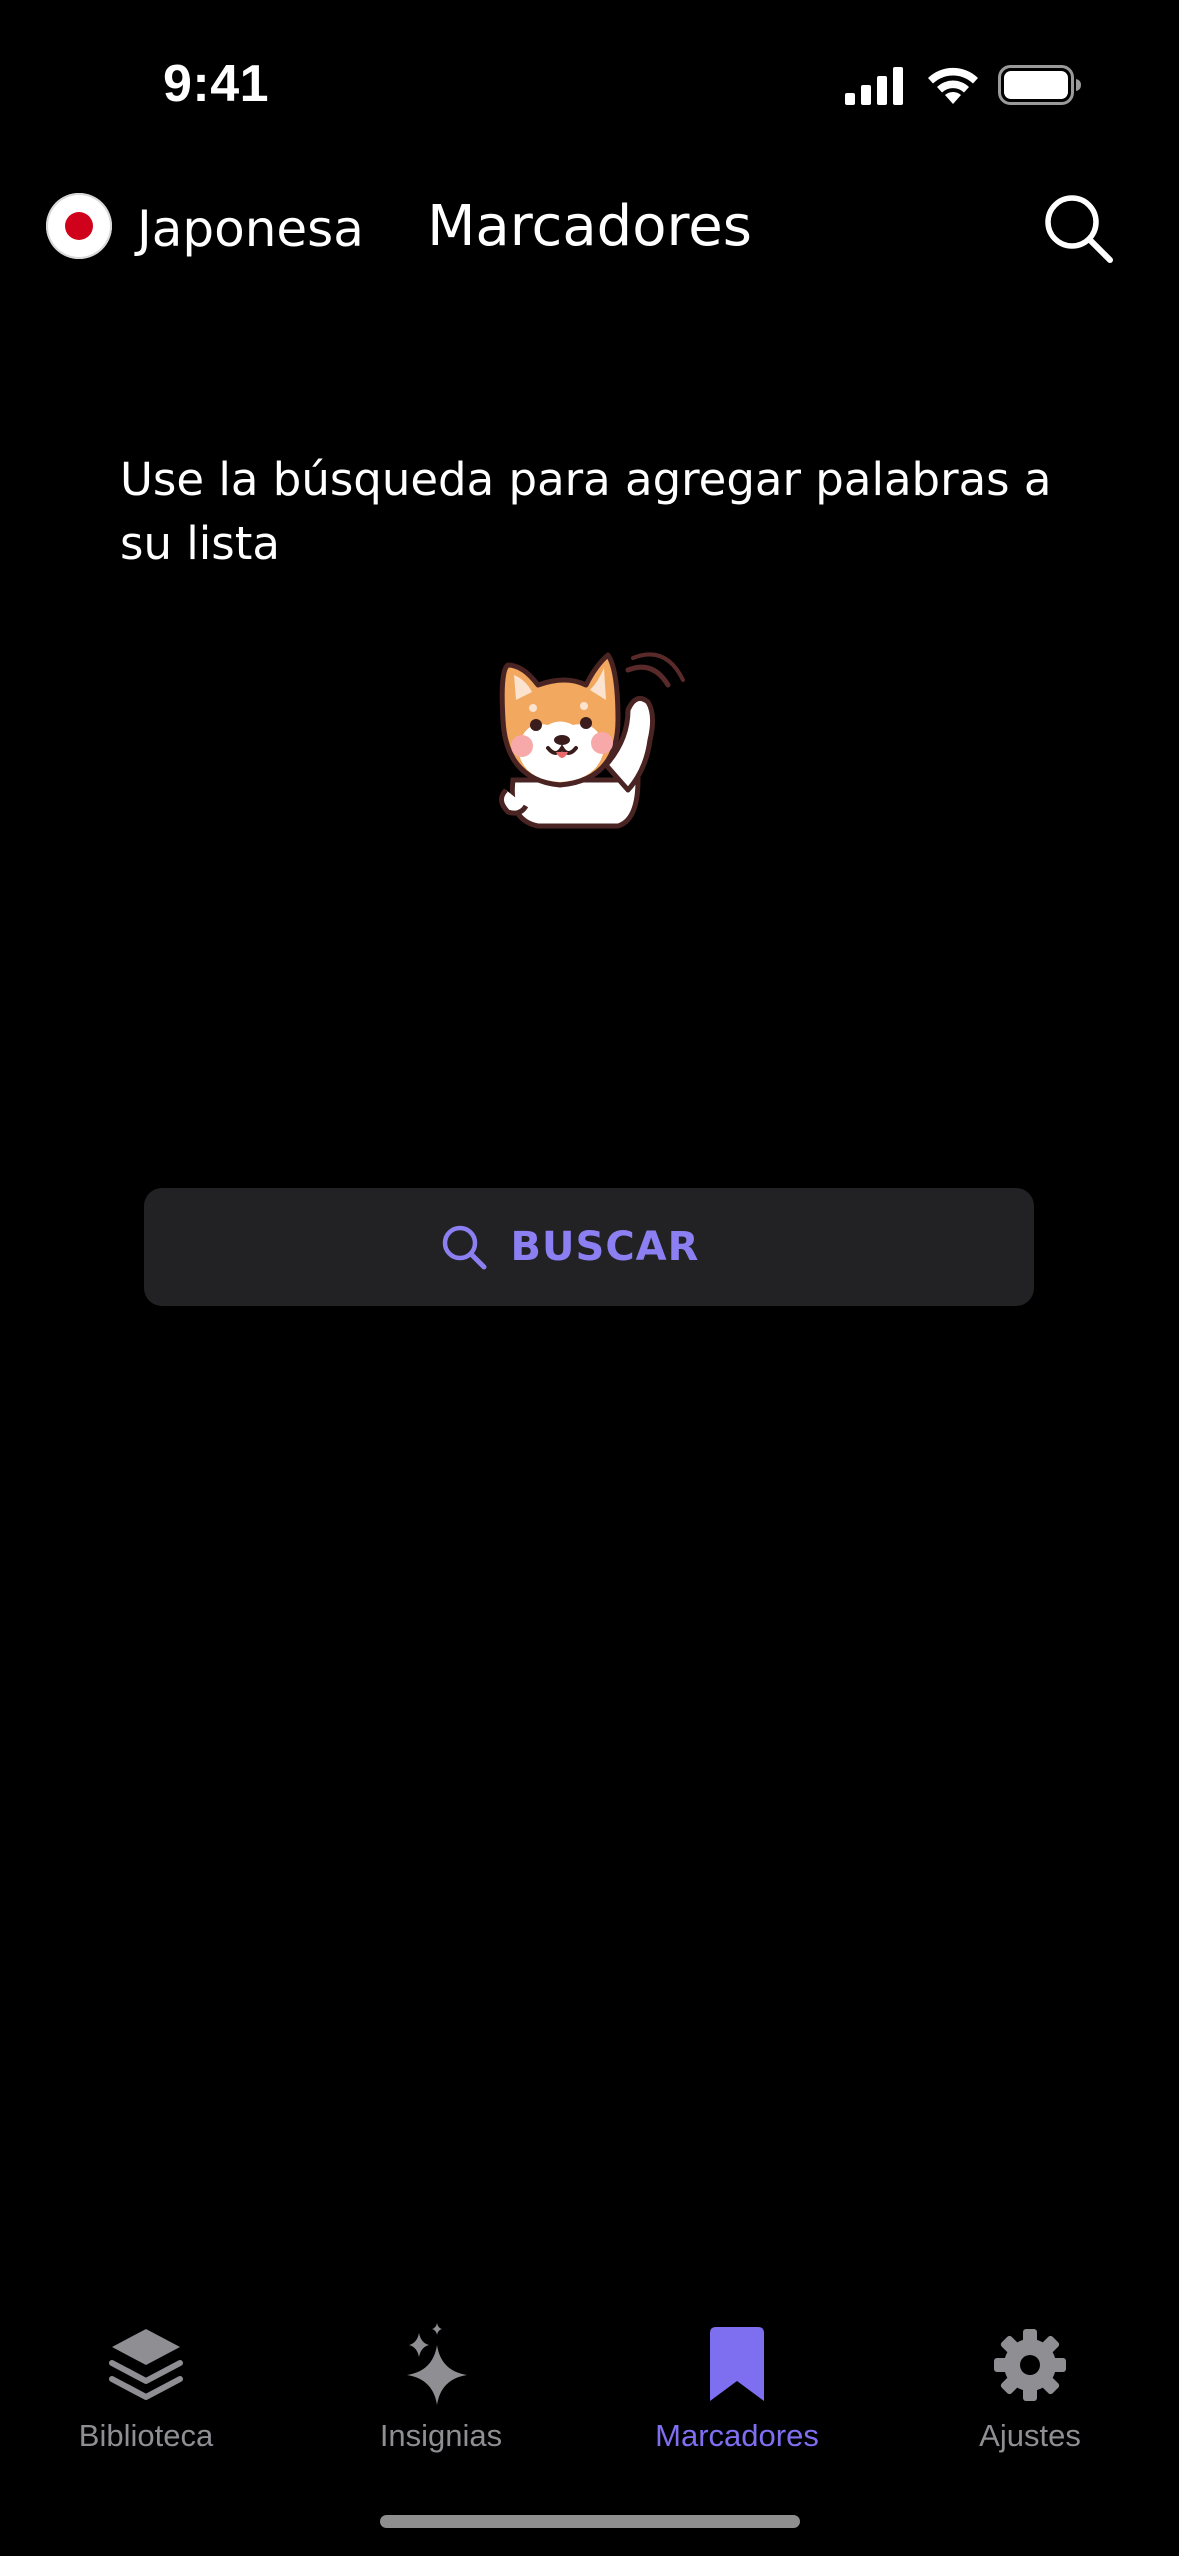  Describe the element at coordinates (953, 85) in the screenshot. I see `wifi-icon` at that location.